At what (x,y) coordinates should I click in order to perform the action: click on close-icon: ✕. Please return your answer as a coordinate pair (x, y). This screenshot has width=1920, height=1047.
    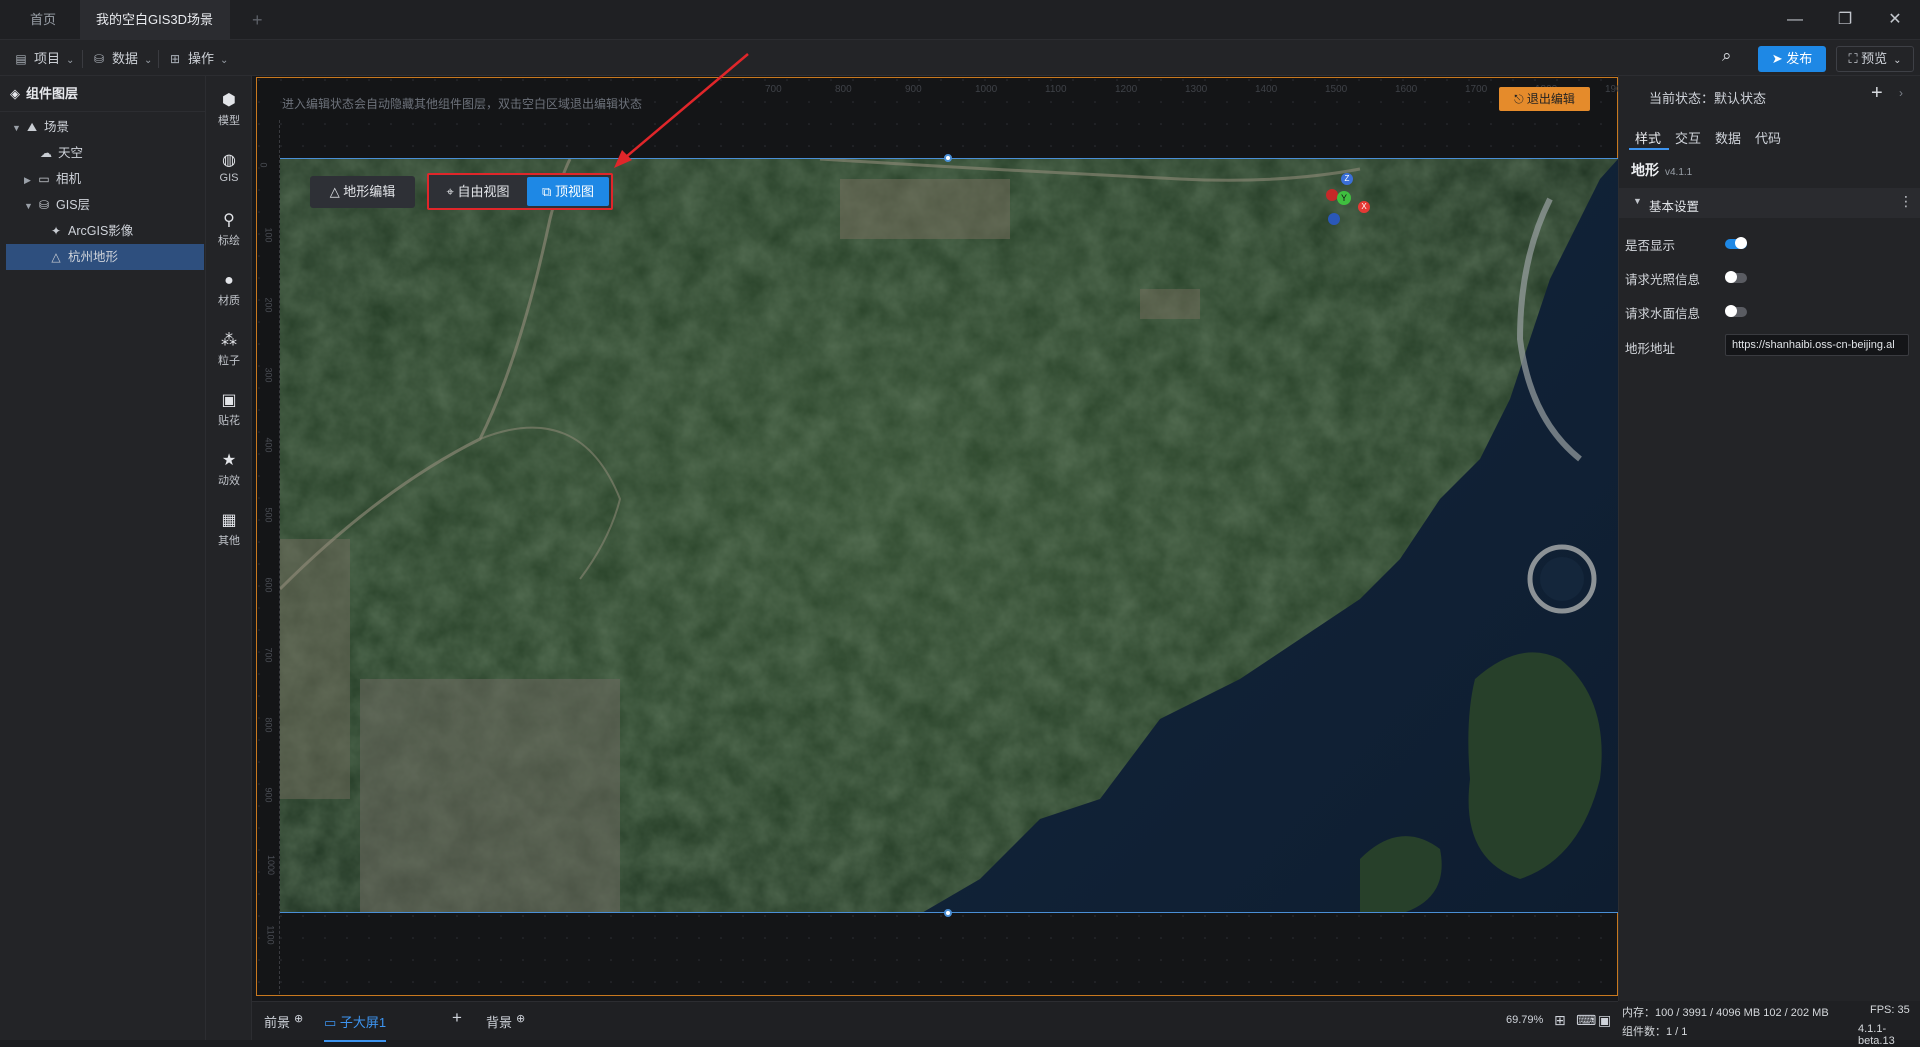
    Looking at the image, I should click on (1895, 20).